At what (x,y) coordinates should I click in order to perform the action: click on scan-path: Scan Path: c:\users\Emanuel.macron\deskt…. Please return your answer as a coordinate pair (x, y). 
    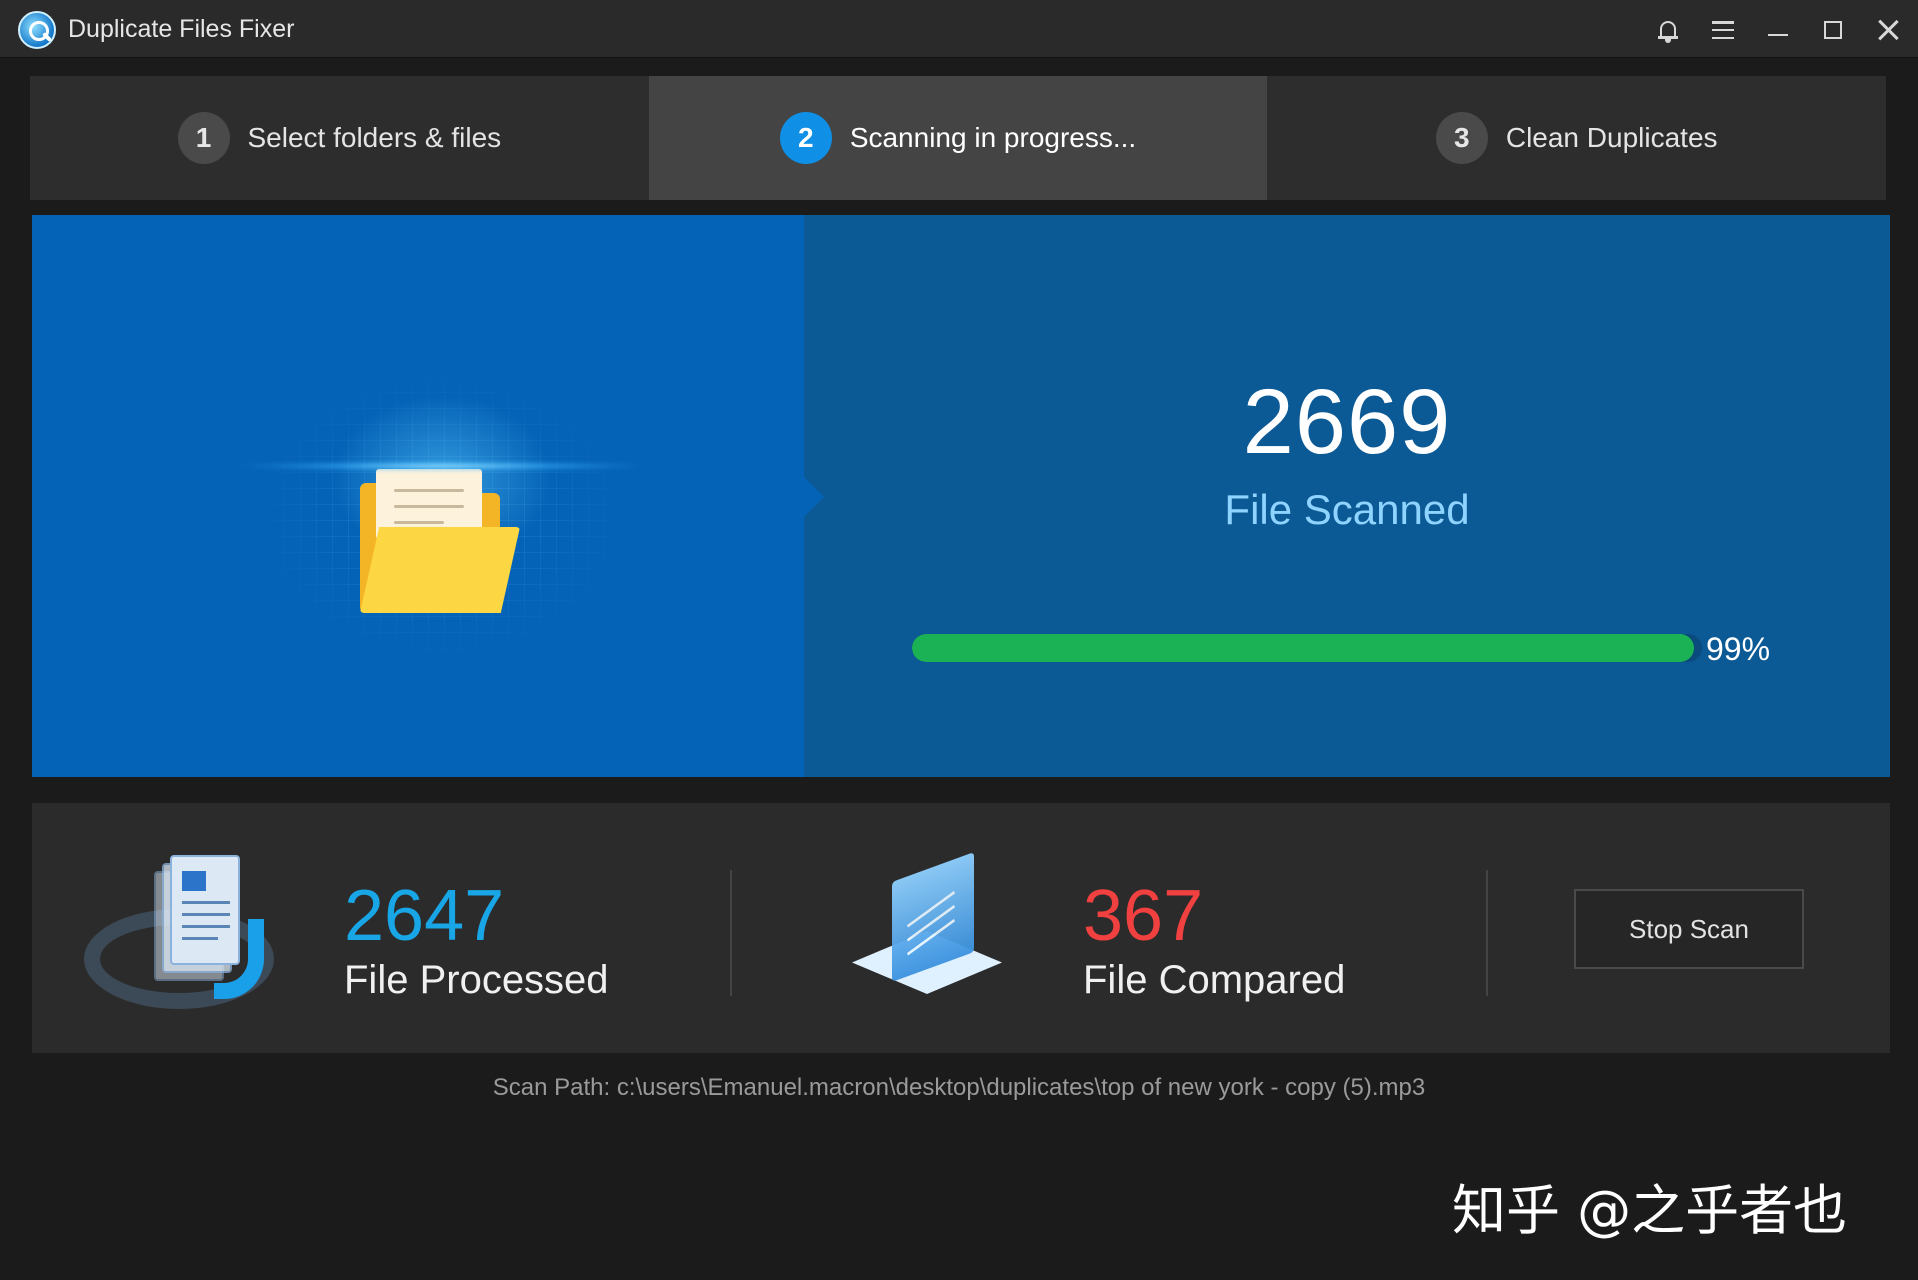
    Looking at the image, I should click on (959, 1087).